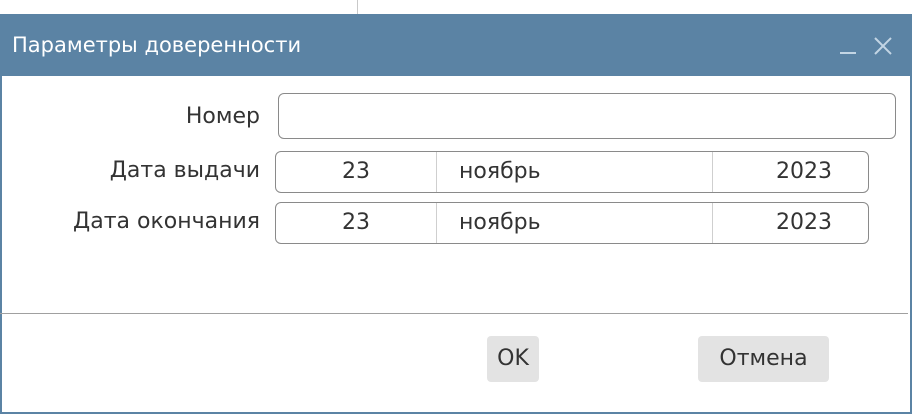 The height and width of the screenshot is (414, 912). Describe the element at coordinates (790, 172) in the screenshot. I see `issue-date-year: 2023` at that location.